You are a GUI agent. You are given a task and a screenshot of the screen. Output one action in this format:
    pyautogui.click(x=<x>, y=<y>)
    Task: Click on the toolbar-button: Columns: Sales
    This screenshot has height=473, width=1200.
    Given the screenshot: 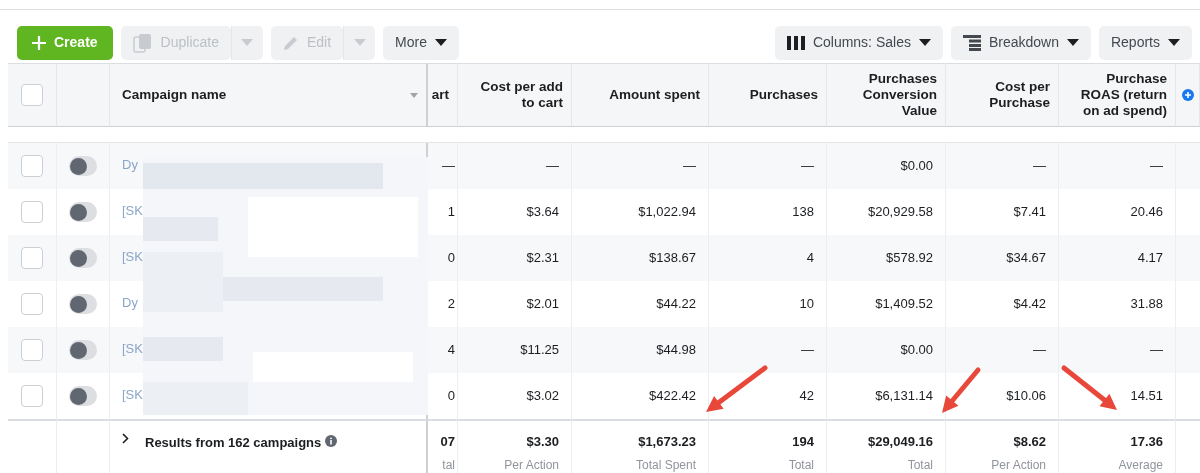 What is the action you would take?
    pyautogui.click(x=858, y=42)
    